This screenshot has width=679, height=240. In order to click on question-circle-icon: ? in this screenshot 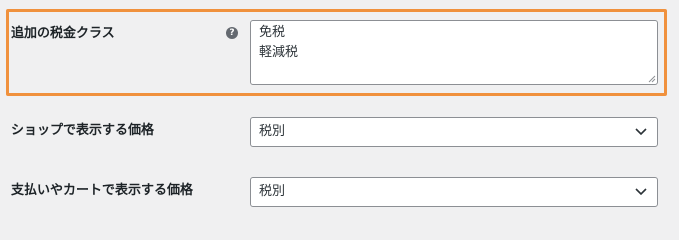, I will do `click(232, 33)`.